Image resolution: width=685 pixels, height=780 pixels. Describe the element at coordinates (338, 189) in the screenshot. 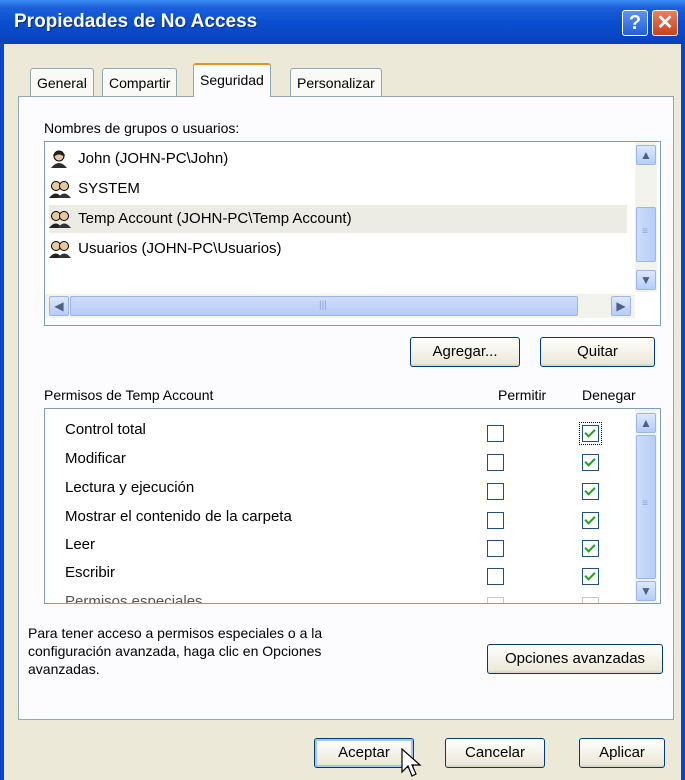

I see `list-item: SYSTEM` at that location.